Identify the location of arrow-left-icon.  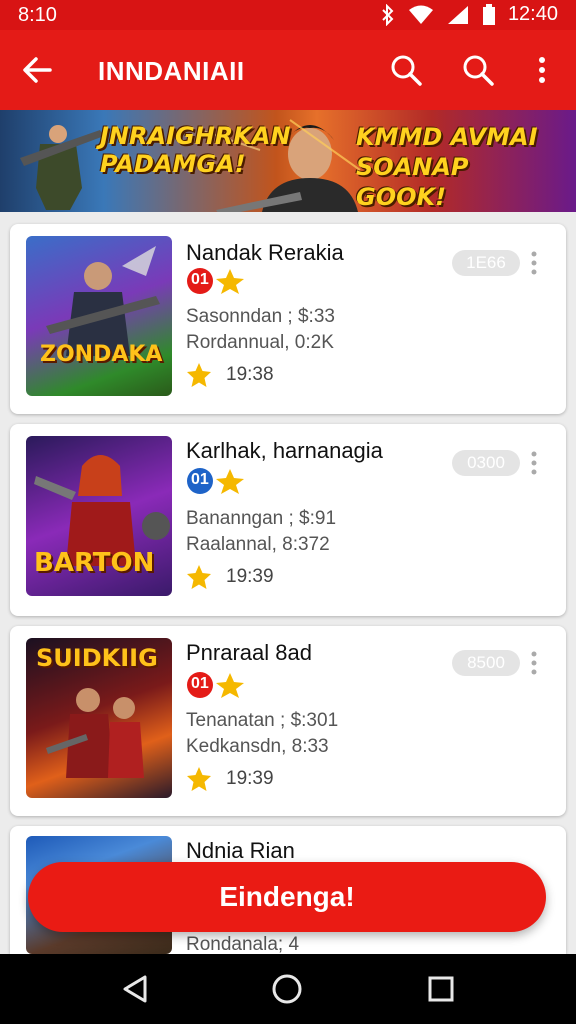
(37, 70).